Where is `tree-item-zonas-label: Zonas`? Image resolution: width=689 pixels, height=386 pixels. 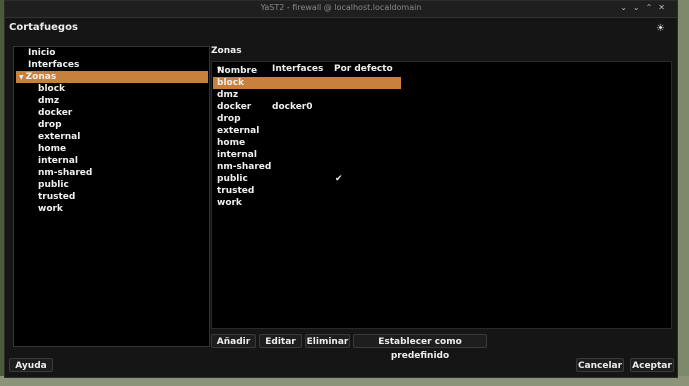 tree-item-zonas-label: Zonas is located at coordinates (41, 77).